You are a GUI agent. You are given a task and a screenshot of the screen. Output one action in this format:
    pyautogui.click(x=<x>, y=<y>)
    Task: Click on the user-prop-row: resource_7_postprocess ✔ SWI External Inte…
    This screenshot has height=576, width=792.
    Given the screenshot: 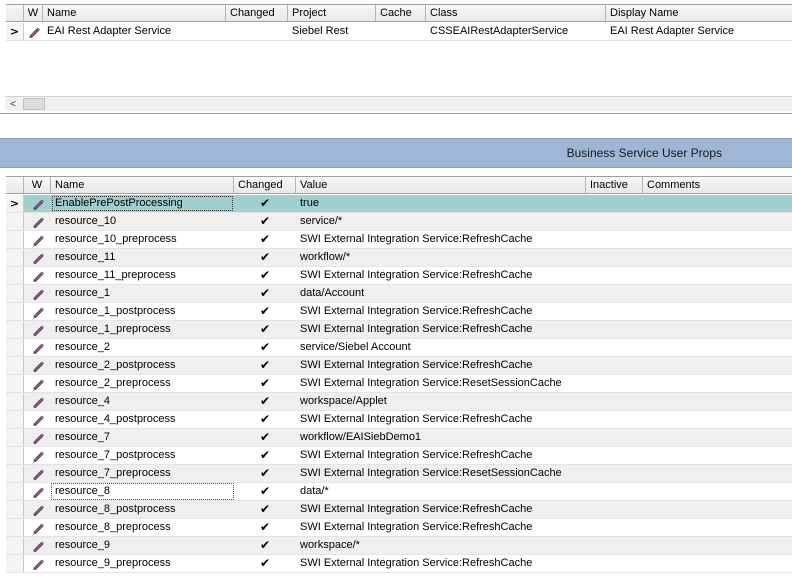 What is the action you would take?
    pyautogui.click(x=399, y=456)
    